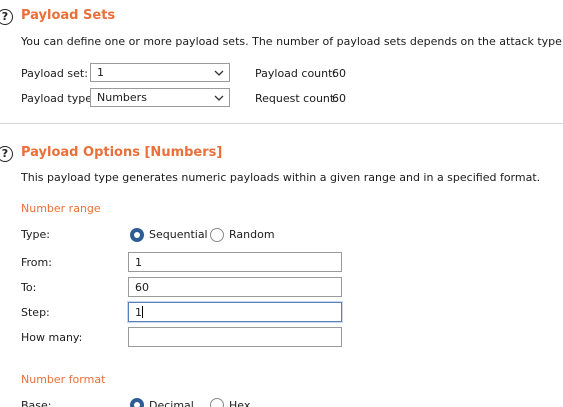  What do you see at coordinates (29, 287) in the screenshot?
I see `to-label: To:` at bounding box center [29, 287].